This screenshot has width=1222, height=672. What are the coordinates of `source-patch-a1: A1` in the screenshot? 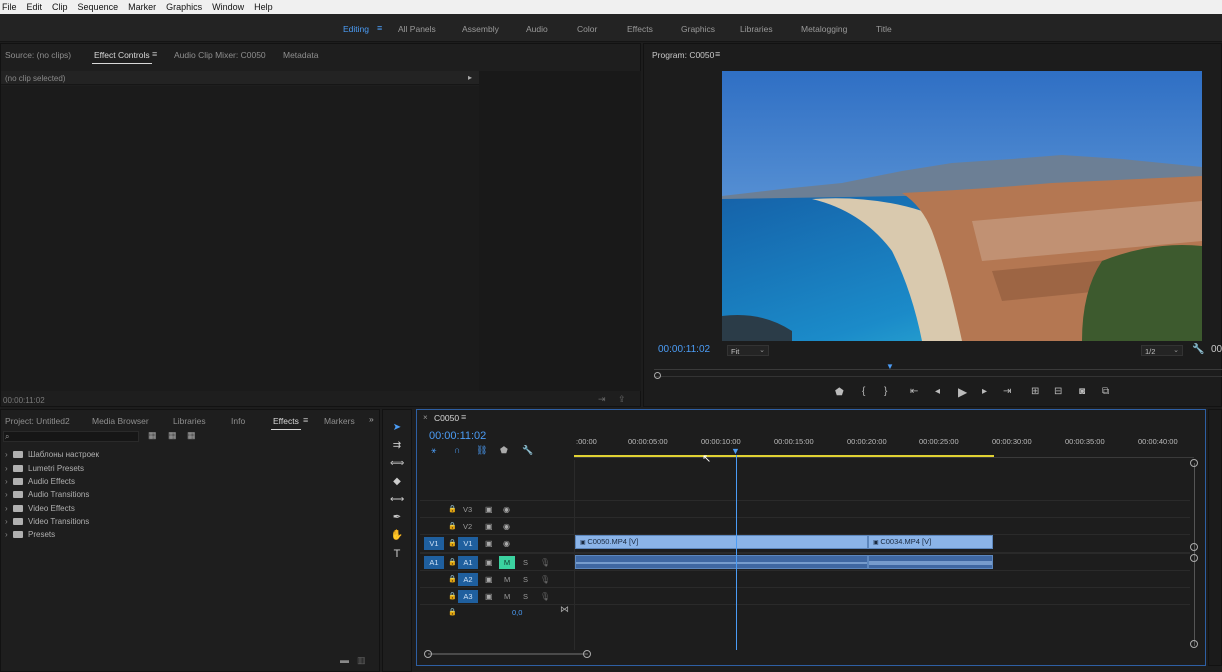 It's located at (434, 562).